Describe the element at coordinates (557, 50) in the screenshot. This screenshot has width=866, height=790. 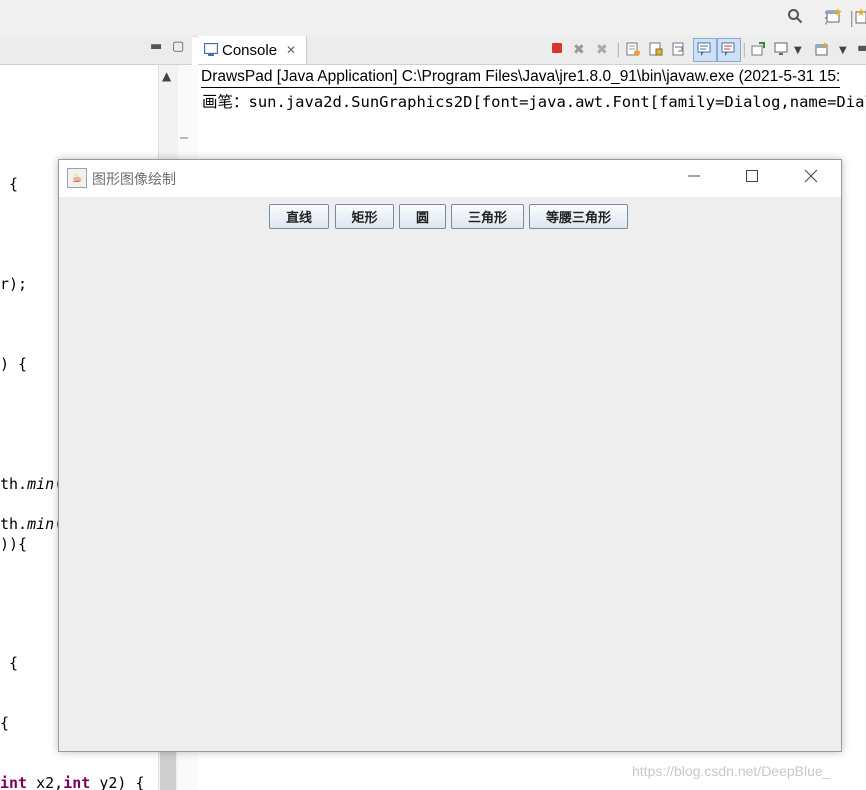
I see `terminate-icon` at that location.